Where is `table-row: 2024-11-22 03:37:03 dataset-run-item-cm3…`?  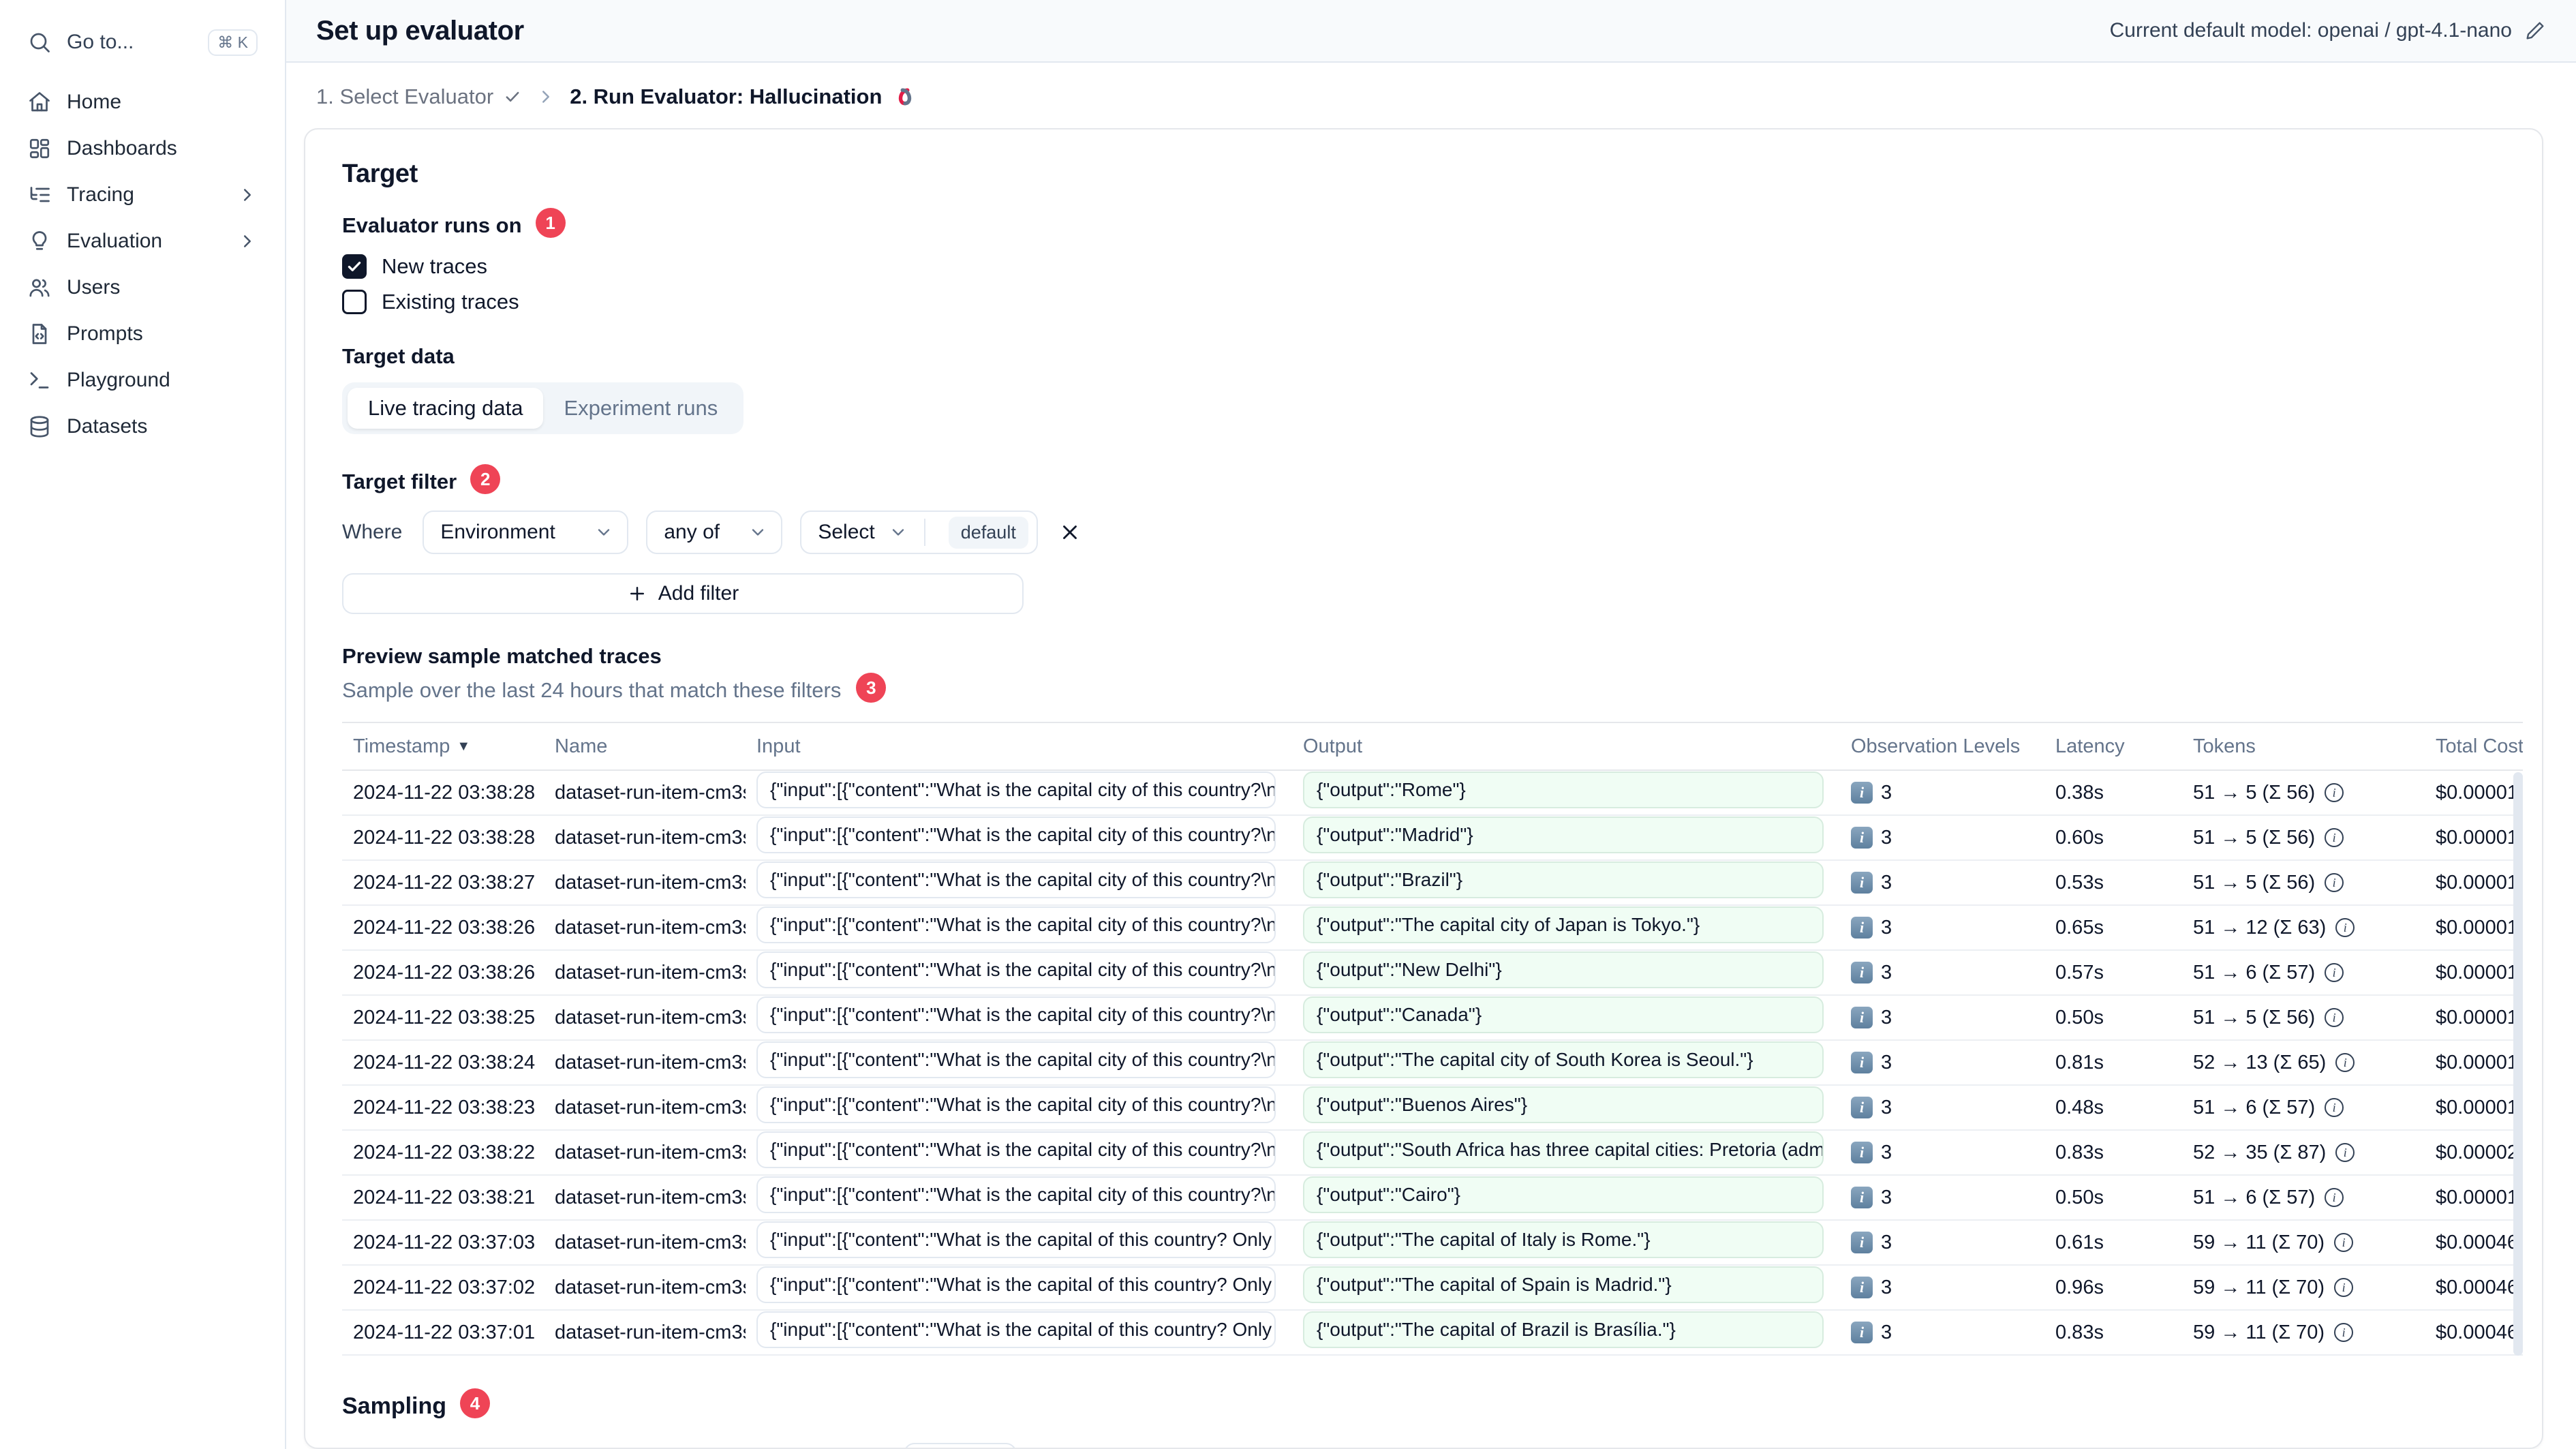
table-row: 2024-11-22 03:37:03 dataset-run-item-cm3… is located at coordinates (1432, 1243).